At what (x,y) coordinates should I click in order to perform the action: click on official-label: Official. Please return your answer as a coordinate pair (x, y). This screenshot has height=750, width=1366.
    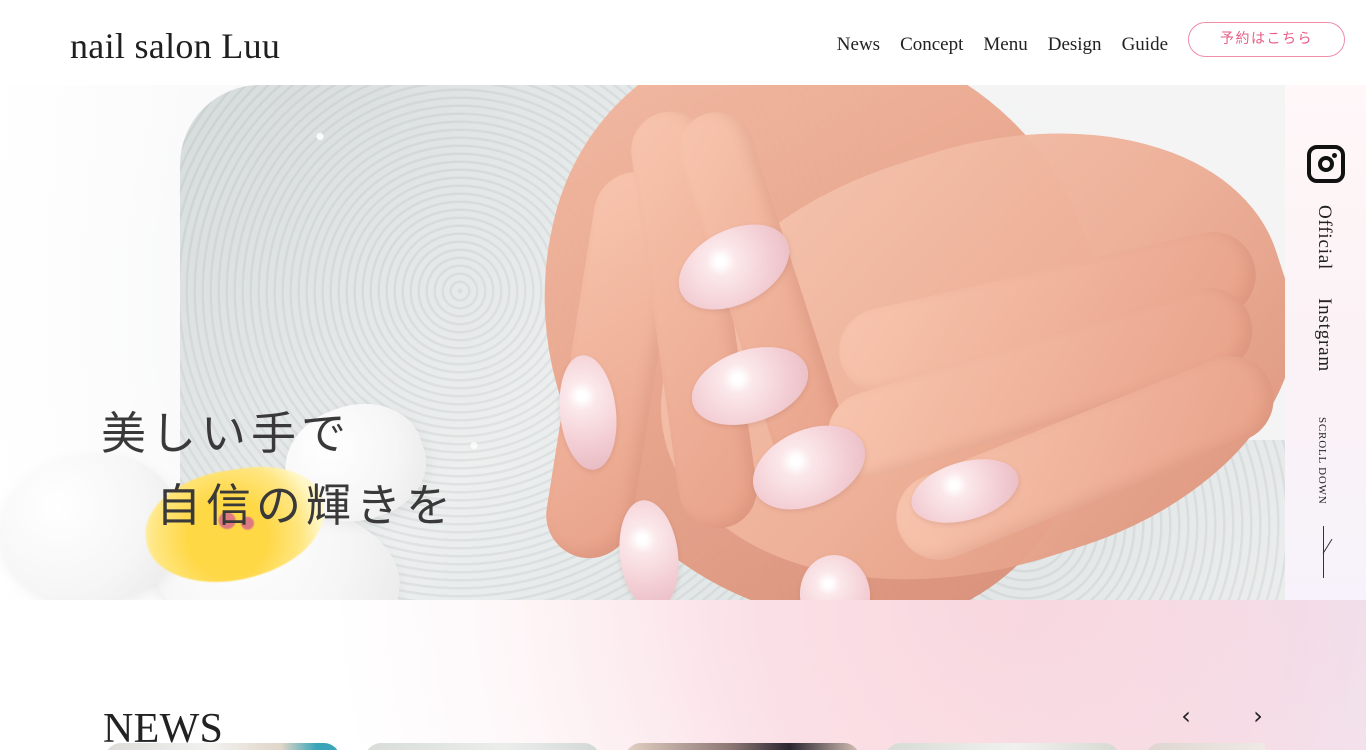
    Looking at the image, I should click on (1324, 237).